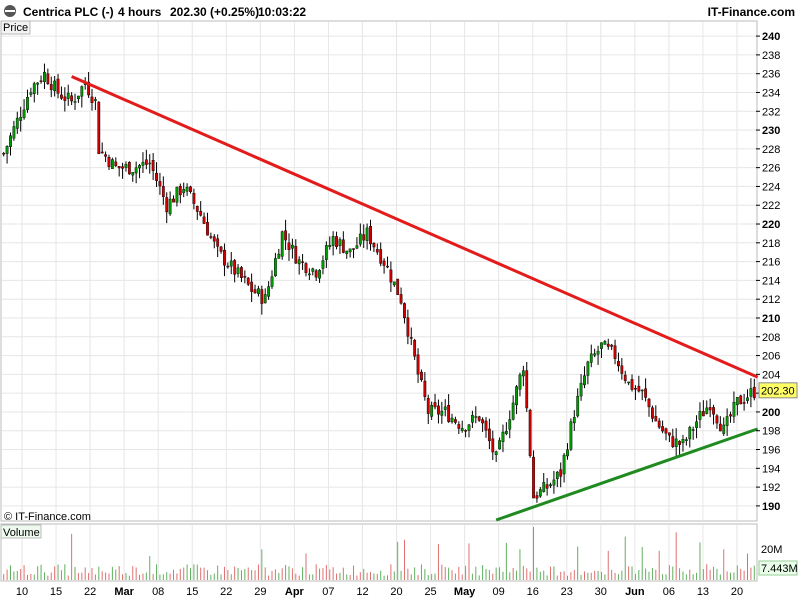  I want to click on last-price-value: 202.30, so click(778, 391).